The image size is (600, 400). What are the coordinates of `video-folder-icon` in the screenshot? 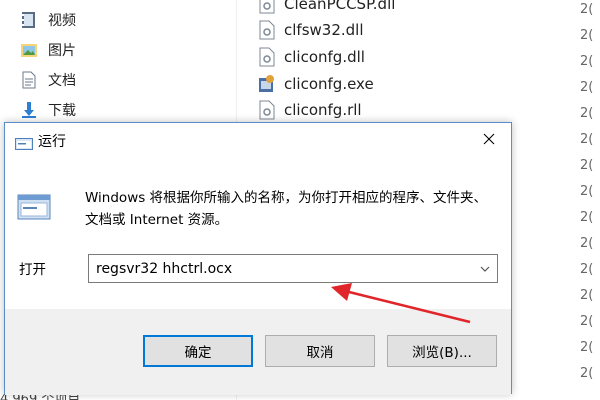 It's located at (29, 20).